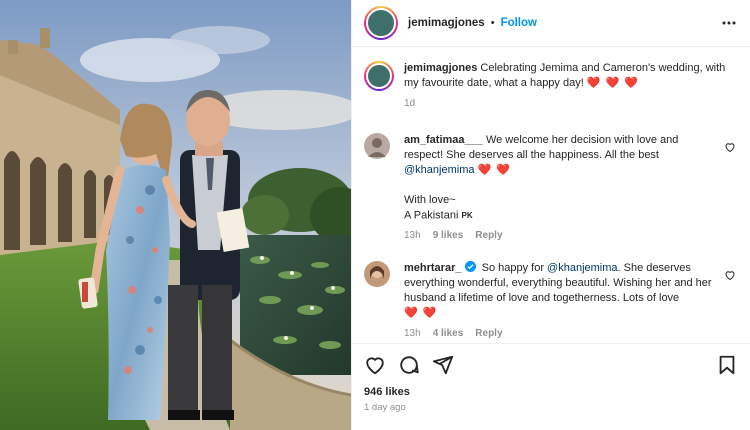 Image resolution: width=750 pixels, height=430 pixels. I want to click on more-horizontal-icon, so click(729, 23).